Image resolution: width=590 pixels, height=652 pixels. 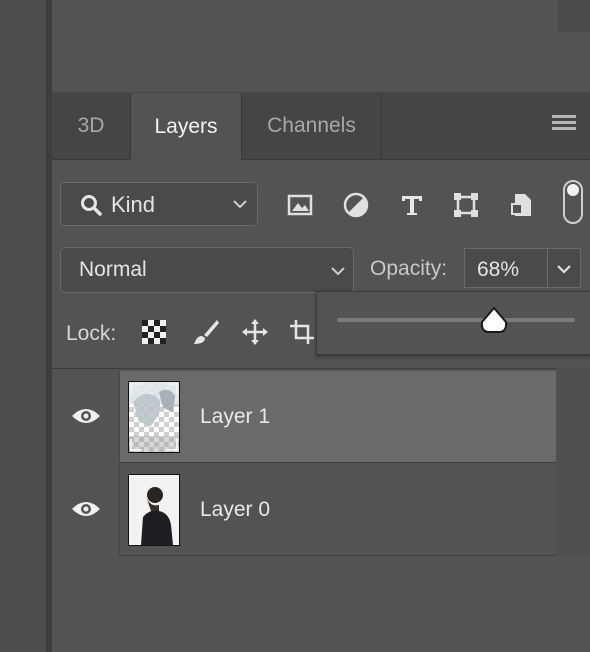 What do you see at coordinates (573, 202) in the screenshot?
I see `filter-toggle-switch` at bounding box center [573, 202].